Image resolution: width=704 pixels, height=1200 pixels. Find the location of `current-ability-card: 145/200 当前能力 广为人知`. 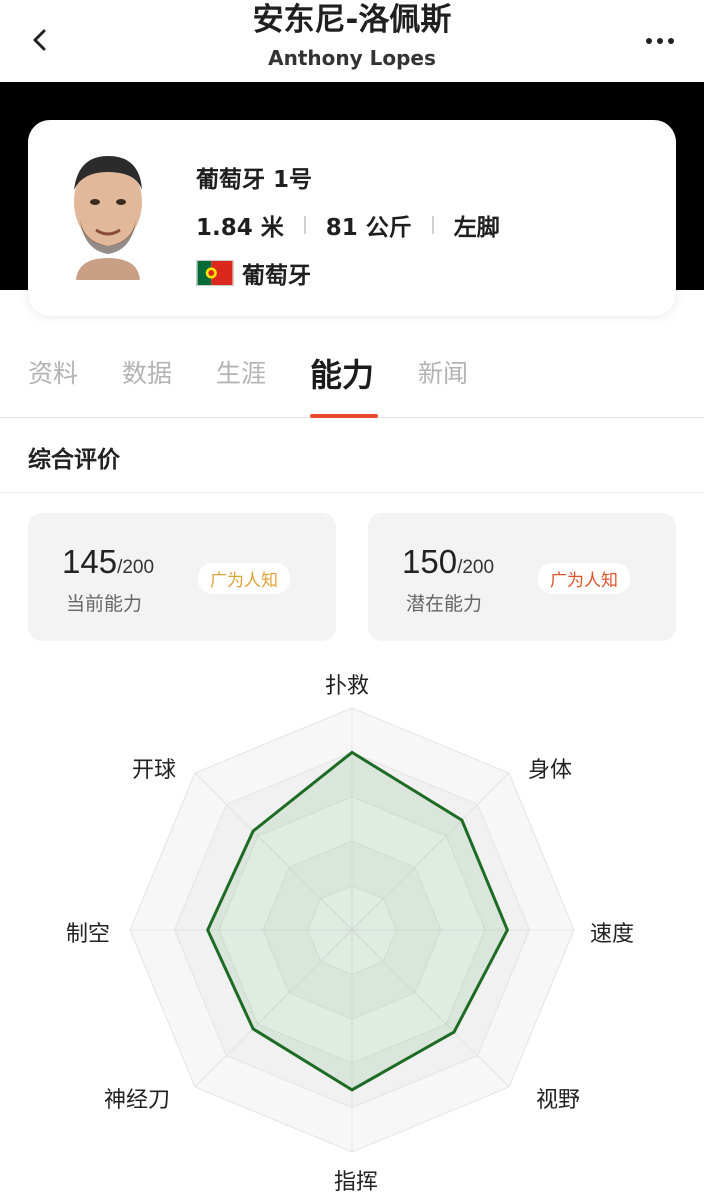

current-ability-card: 145/200 当前能力 广为人知 is located at coordinates (182, 577).